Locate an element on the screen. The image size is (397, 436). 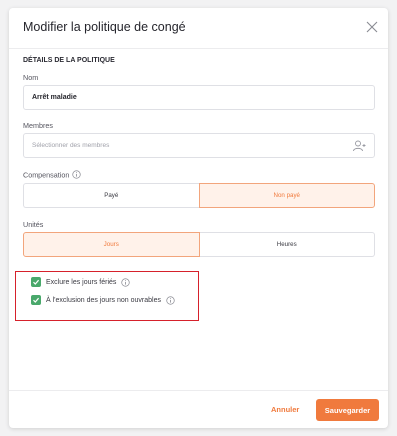
exclude-nonworking-days-checkbox is located at coordinates (36, 300).